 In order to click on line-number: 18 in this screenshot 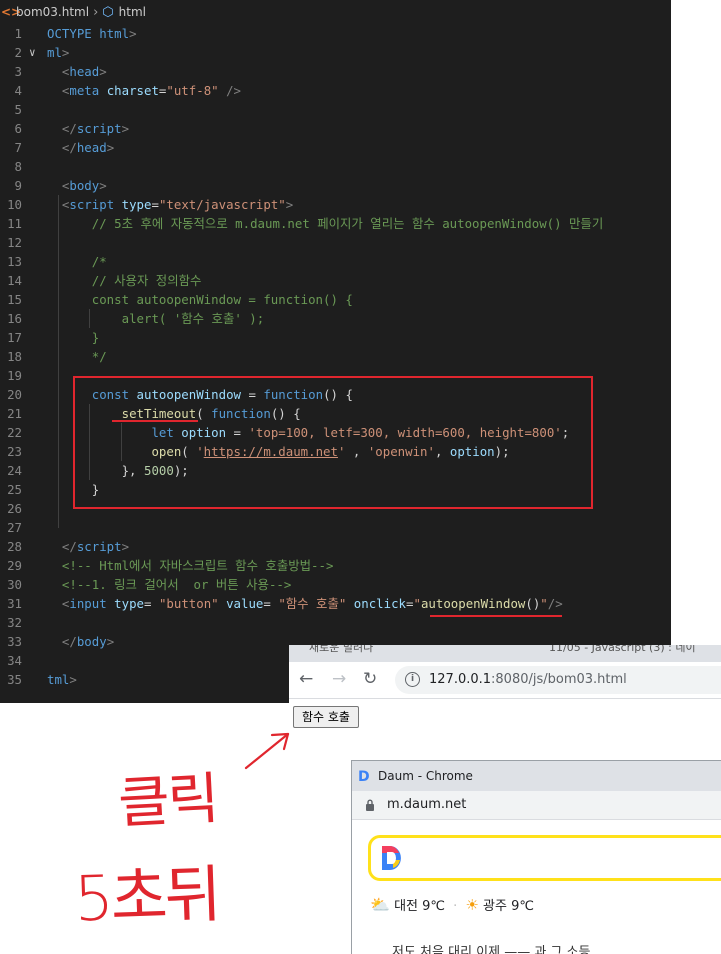, I will do `click(14, 356)`.